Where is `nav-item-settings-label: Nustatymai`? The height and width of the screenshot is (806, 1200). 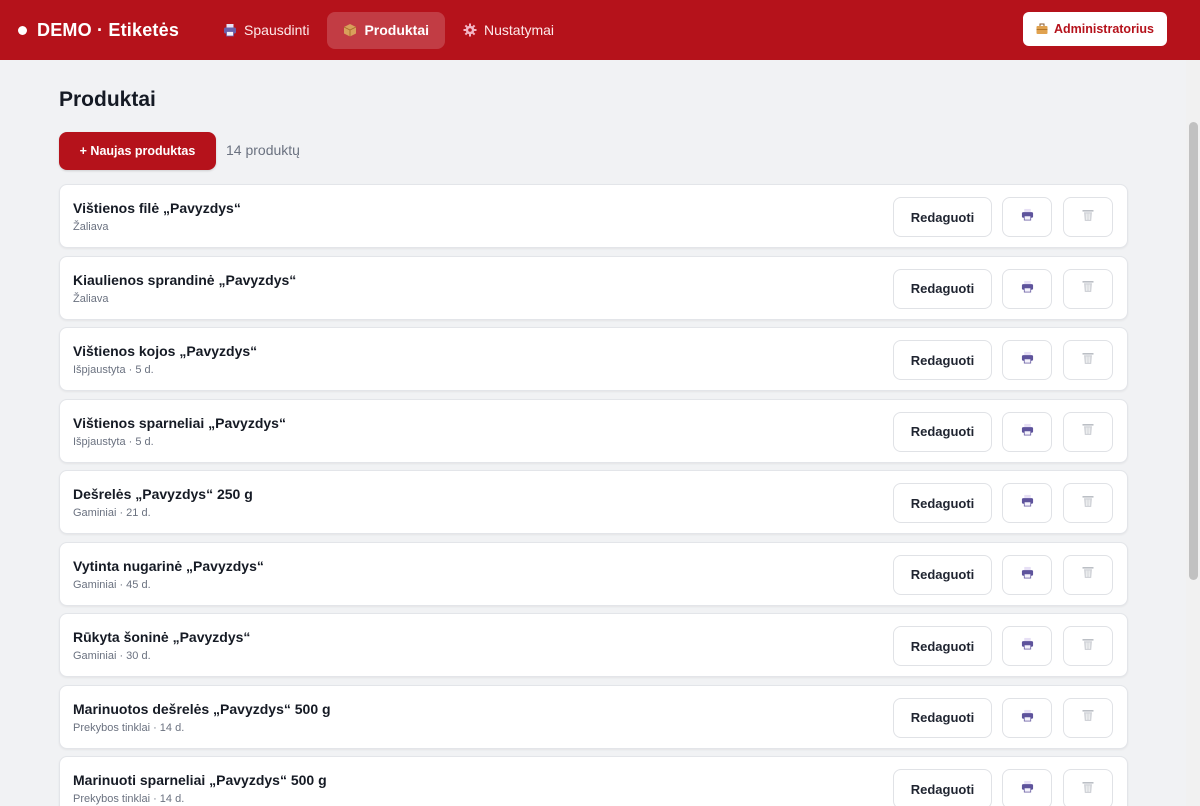 nav-item-settings-label: Nustatymai is located at coordinates (519, 30).